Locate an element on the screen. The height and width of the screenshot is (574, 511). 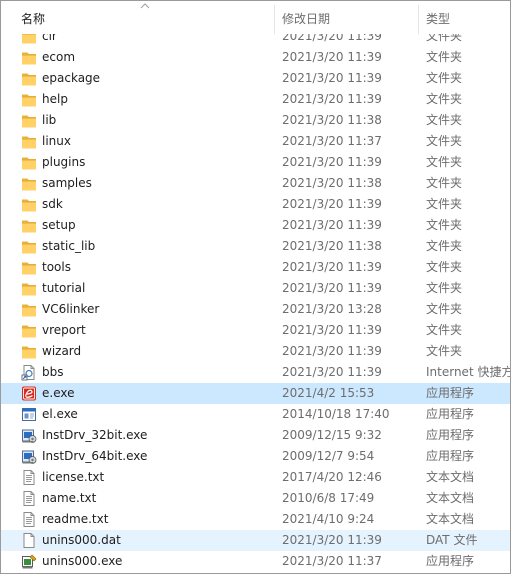
blank-file-icon is located at coordinates (29, 540).